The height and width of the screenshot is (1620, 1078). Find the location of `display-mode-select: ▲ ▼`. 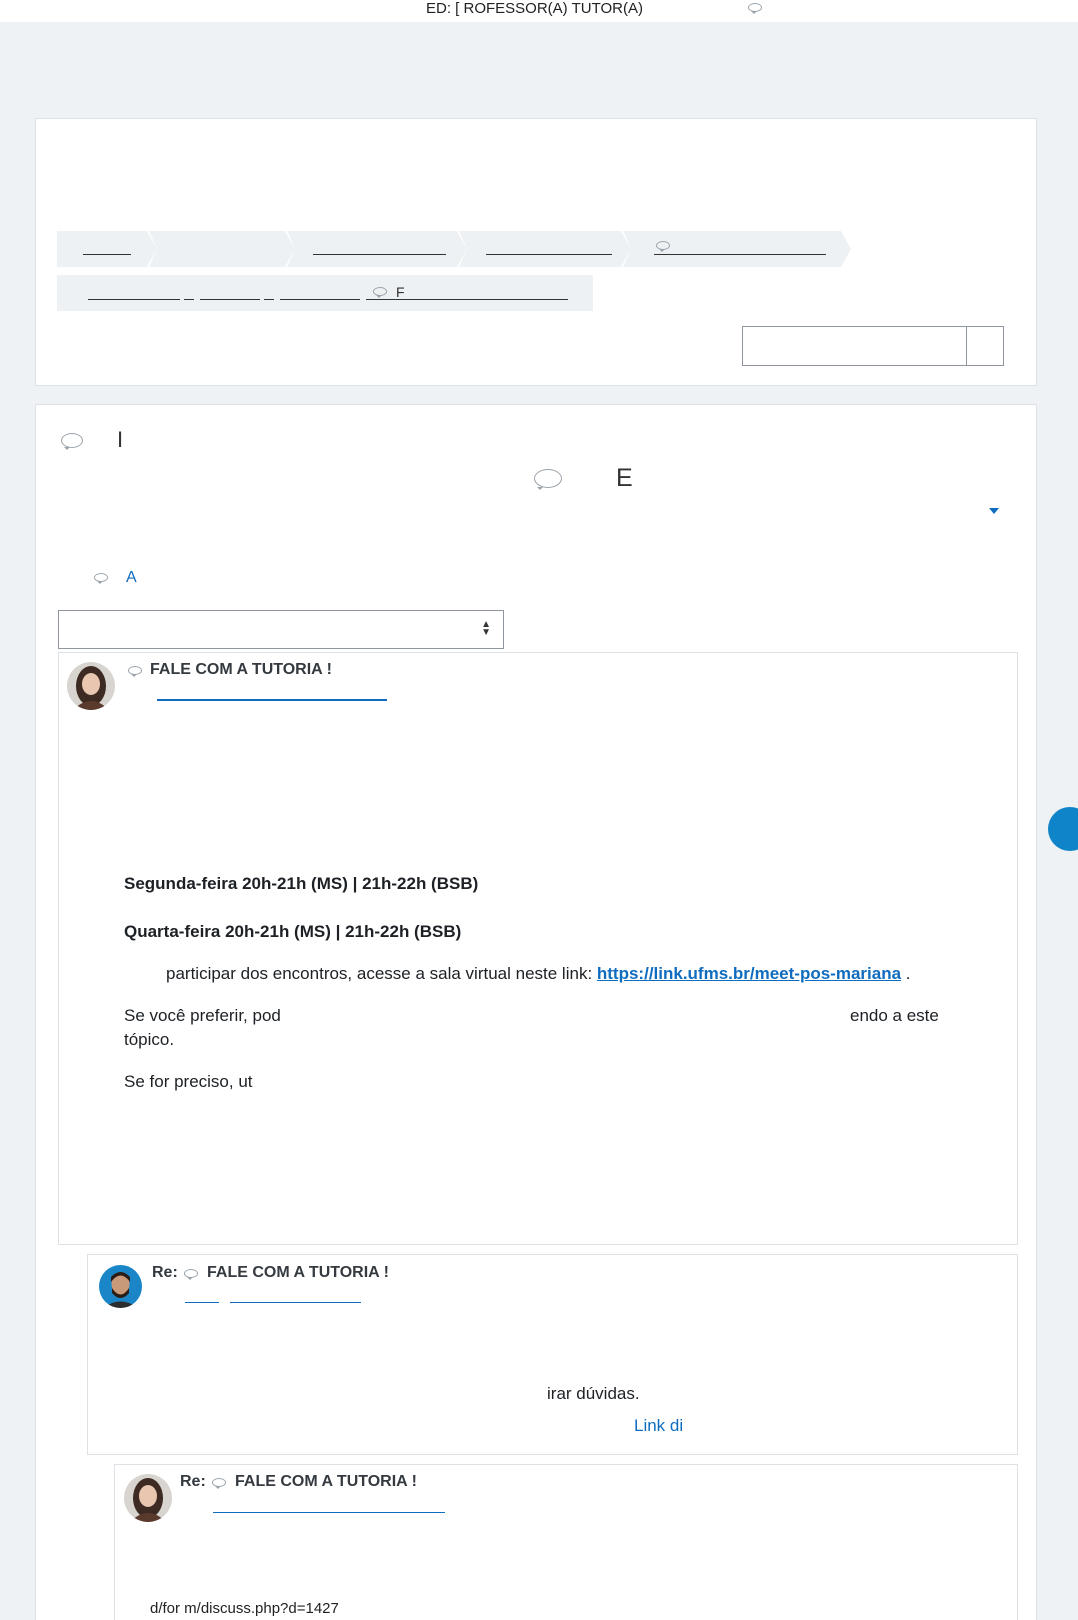

display-mode-select: ▲ ▼ is located at coordinates (281, 629).